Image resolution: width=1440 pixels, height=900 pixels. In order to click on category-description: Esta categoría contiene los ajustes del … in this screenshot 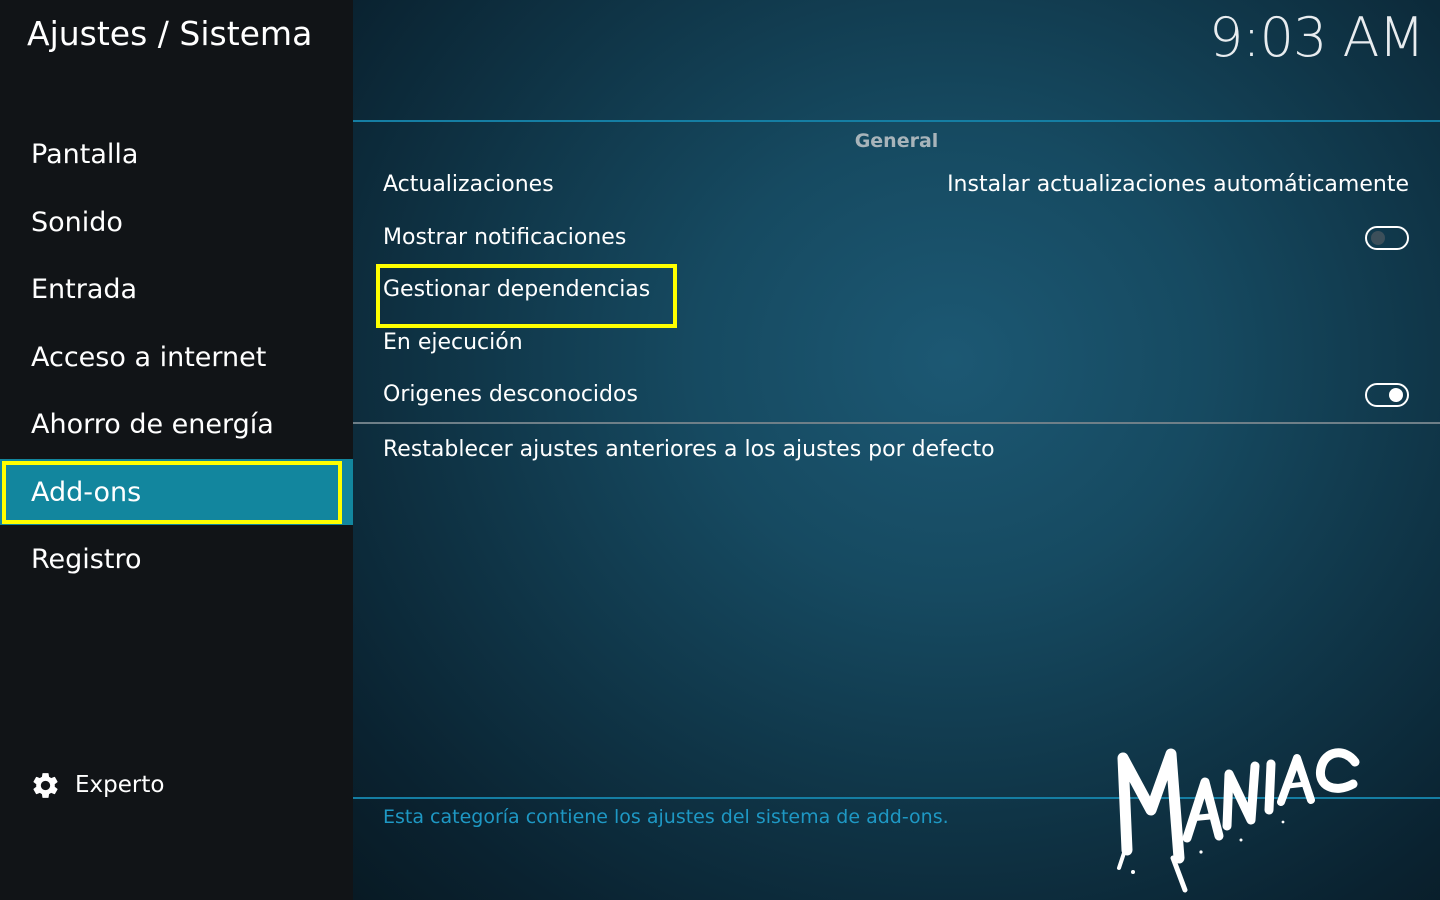, I will do `click(666, 817)`.